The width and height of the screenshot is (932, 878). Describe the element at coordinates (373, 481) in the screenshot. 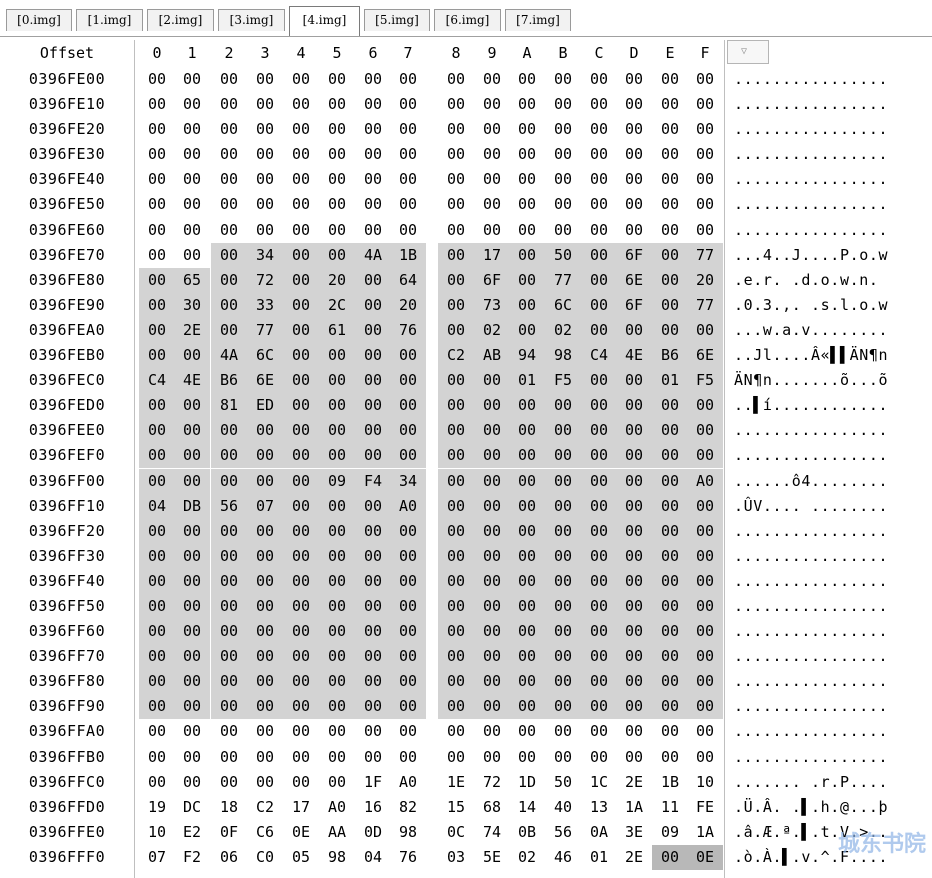

I see `hex-byte: F4` at that location.